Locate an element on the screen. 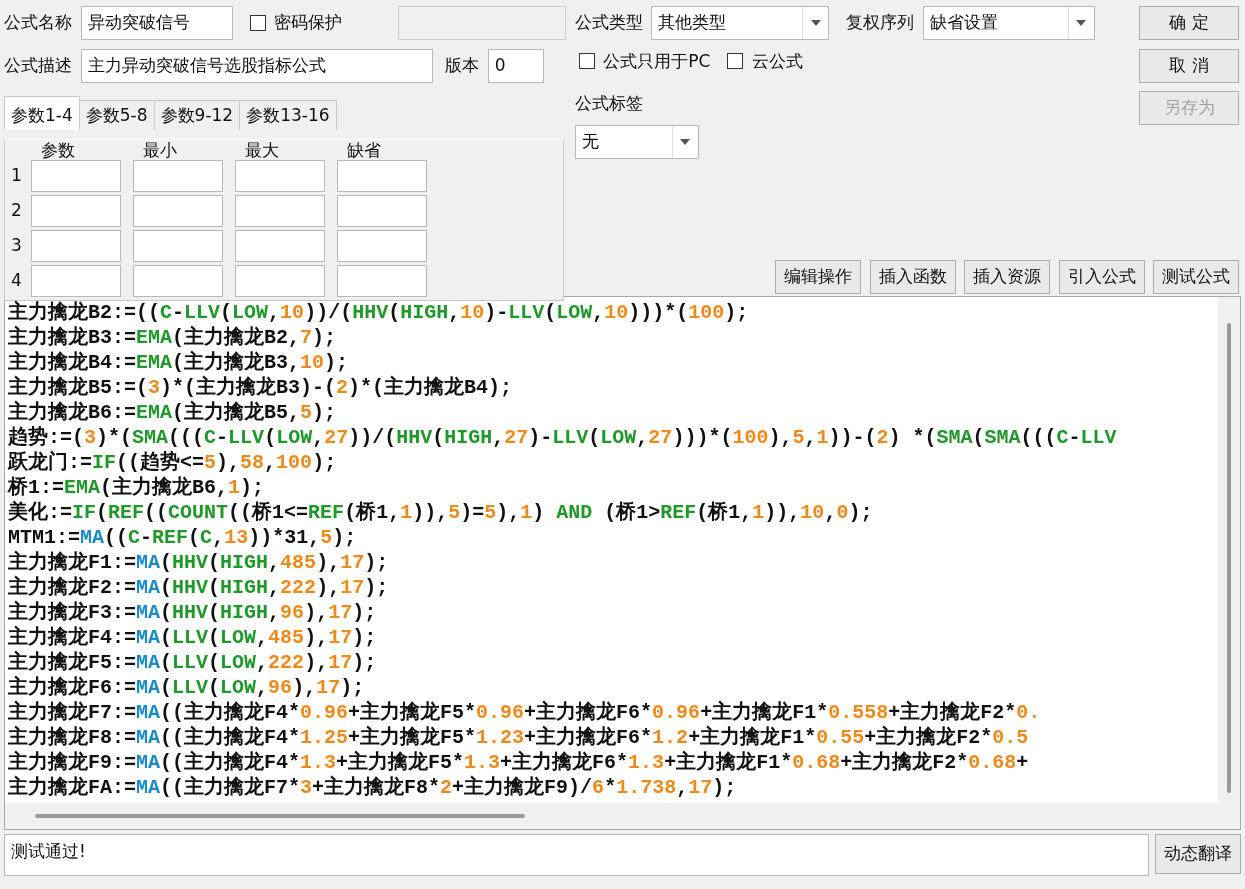 The image size is (1245, 889). row-number: 4 is located at coordinates (17, 280).